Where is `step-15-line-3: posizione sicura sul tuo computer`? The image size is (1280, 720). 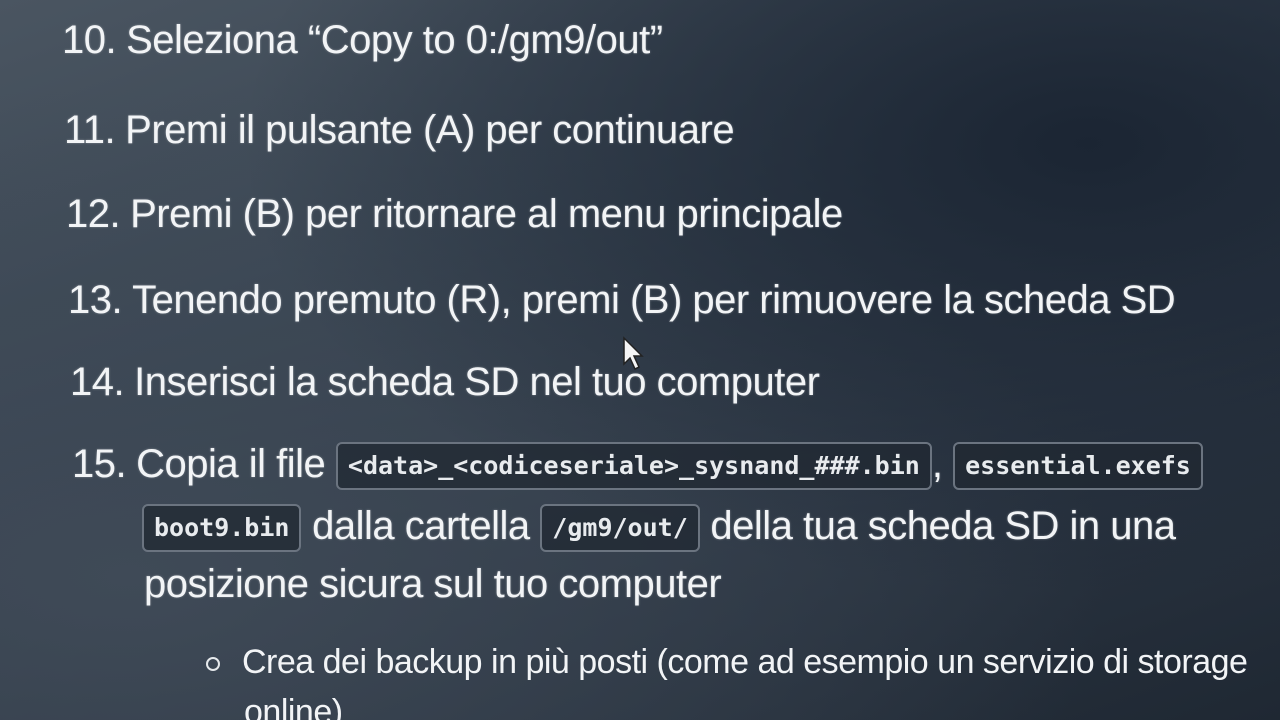 step-15-line-3: posizione sicura sul tuo computer is located at coordinates (433, 584).